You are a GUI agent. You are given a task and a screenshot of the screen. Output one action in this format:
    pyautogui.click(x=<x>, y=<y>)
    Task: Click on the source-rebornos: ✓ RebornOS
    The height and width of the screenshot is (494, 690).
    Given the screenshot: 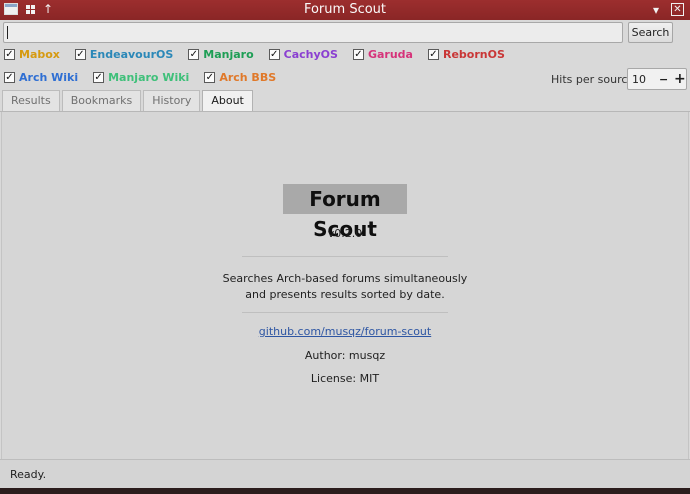 What is the action you would take?
    pyautogui.click(x=466, y=54)
    